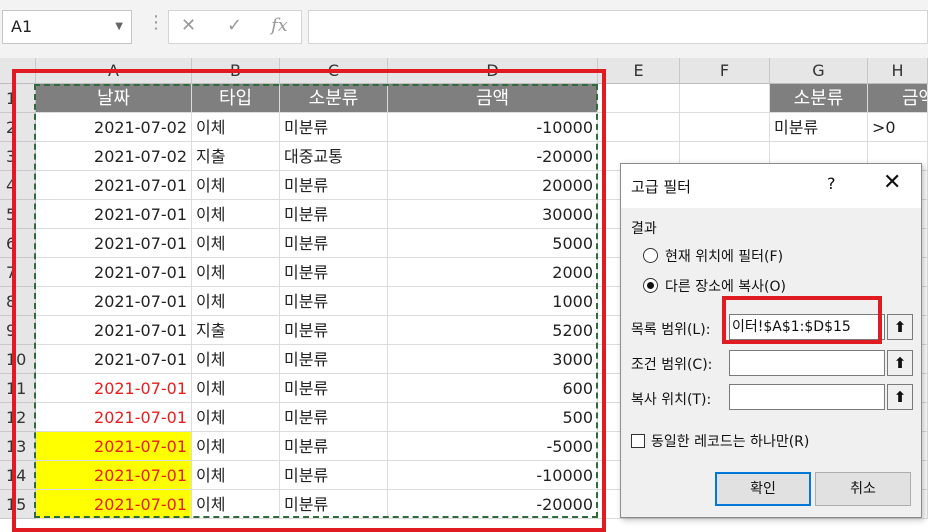 This screenshot has width=928, height=532. I want to click on cell-d12: 500, so click(493, 417).